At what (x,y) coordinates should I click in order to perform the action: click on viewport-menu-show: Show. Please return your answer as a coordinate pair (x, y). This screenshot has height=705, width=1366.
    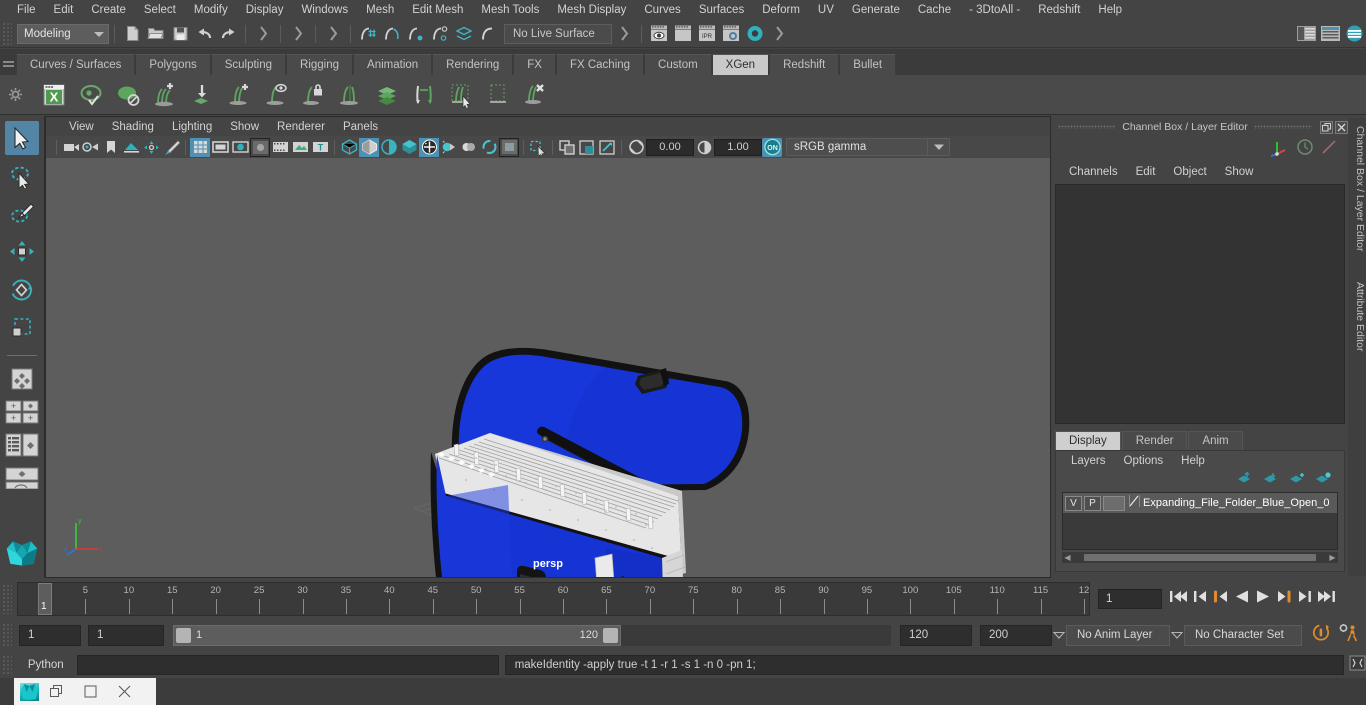
    Looking at the image, I should click on (244, 127).